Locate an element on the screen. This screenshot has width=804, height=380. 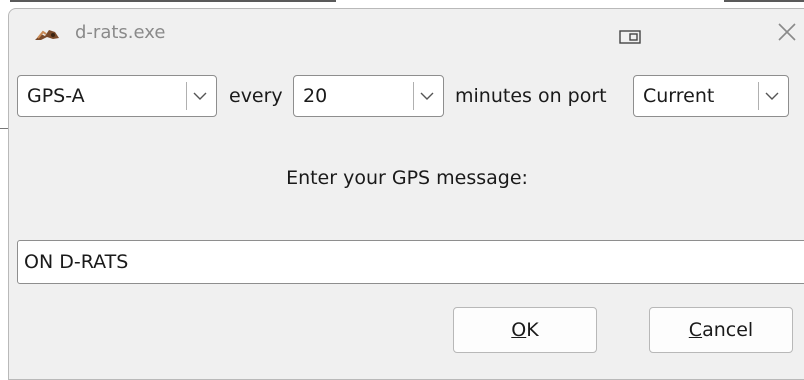
window-title: d-rats.exe is located at coordinates (120, 32).